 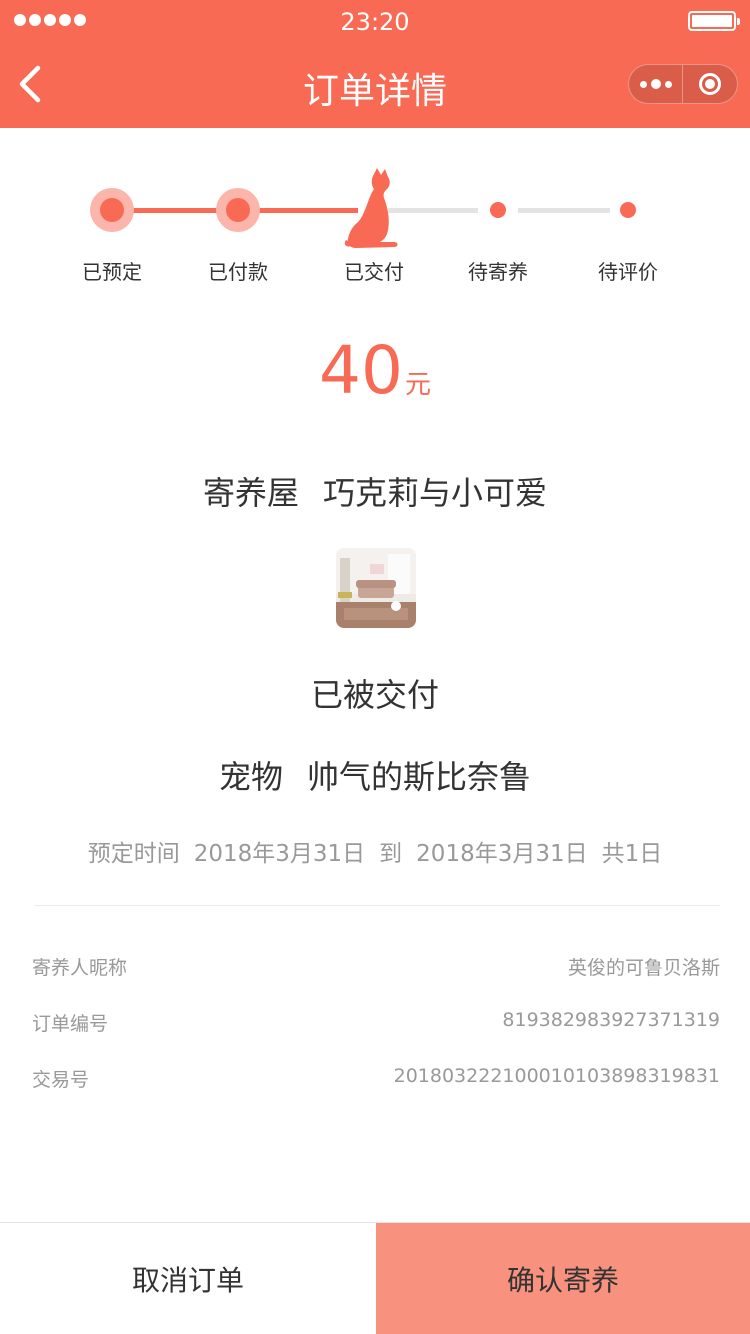 I want to click on detail-value: 英俊的可鲁贝洛斯, so click(x=643, y=968).